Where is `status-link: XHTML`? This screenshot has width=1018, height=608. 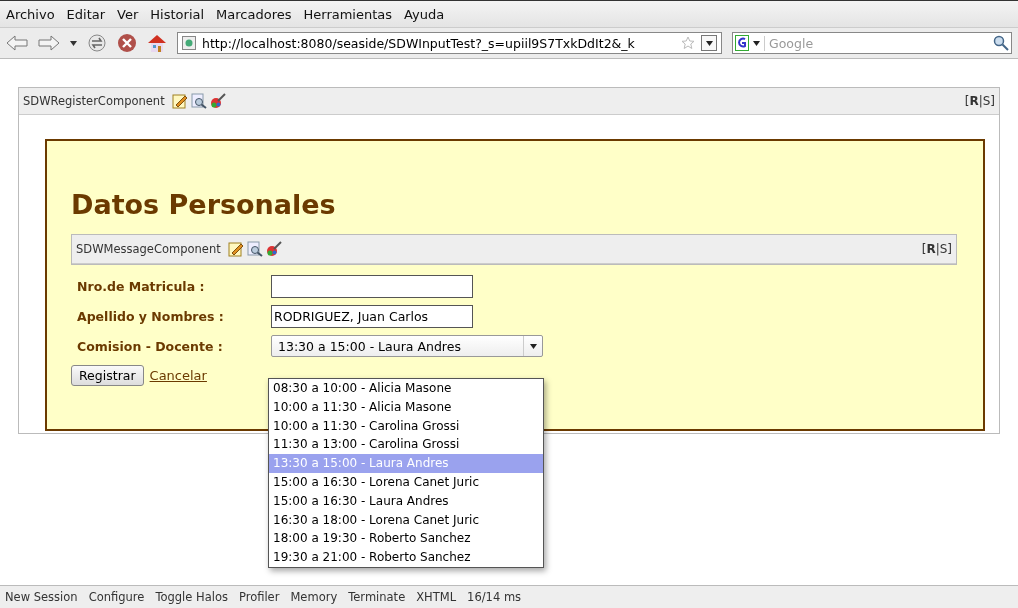
status-link: XHTML is located at coordinates (436, 597).